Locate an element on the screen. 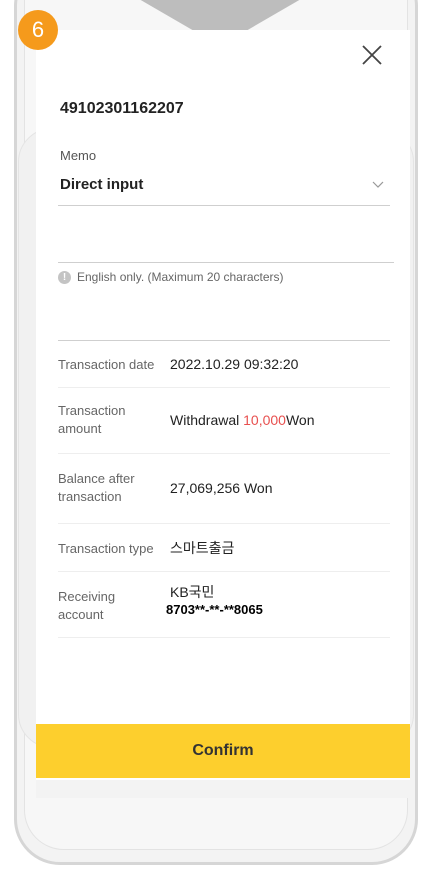 This screenshot has width=433, height=873. account-number: 49102301162207 is located at coordinates (122, 108).